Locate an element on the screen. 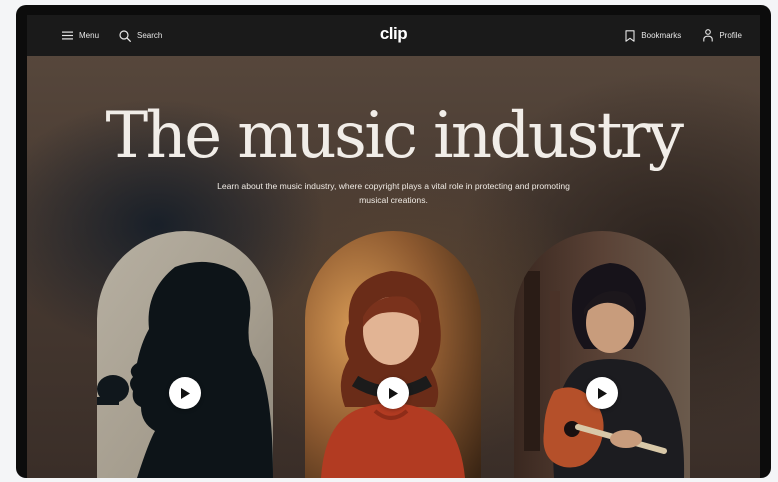 This screenshot has width=778, height=482. play-button-singer is located at coordinates (185, 393).